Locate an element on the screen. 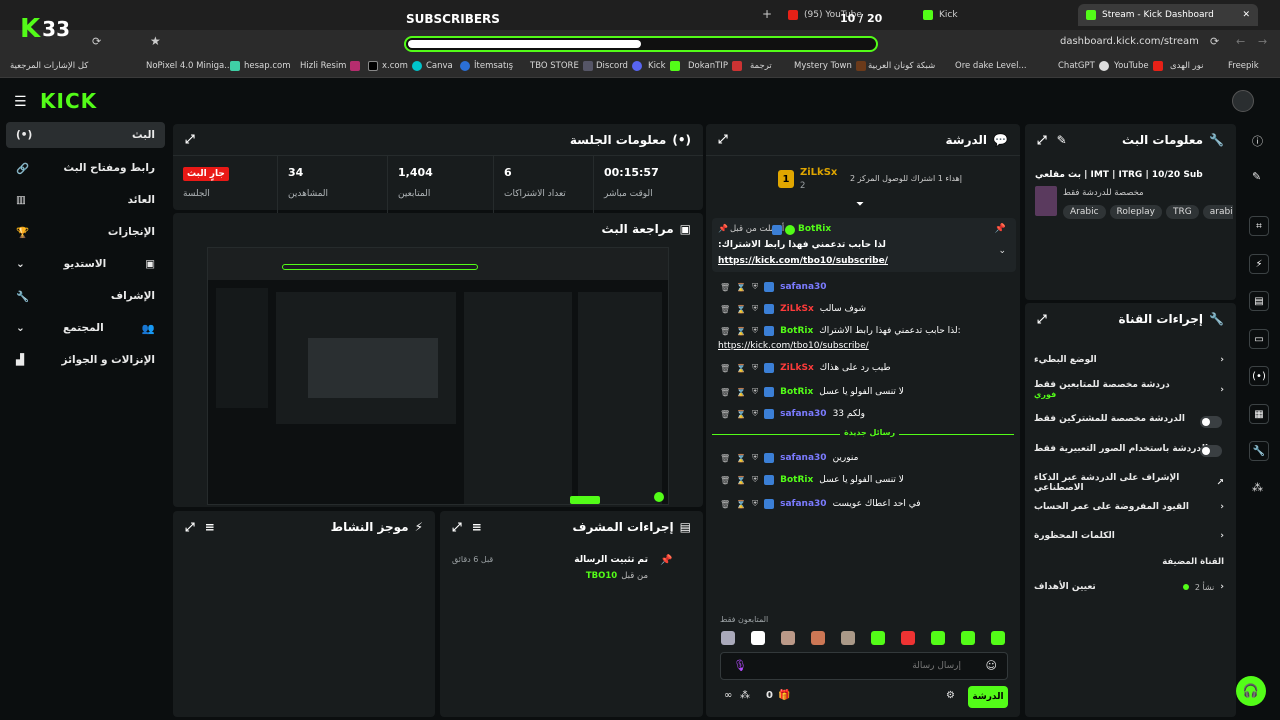 This screenshot has width=1280, height=720. tab-kick-dashboard: Stream - Kick Dashboard ✕ is located at coordinates (1168, 15).